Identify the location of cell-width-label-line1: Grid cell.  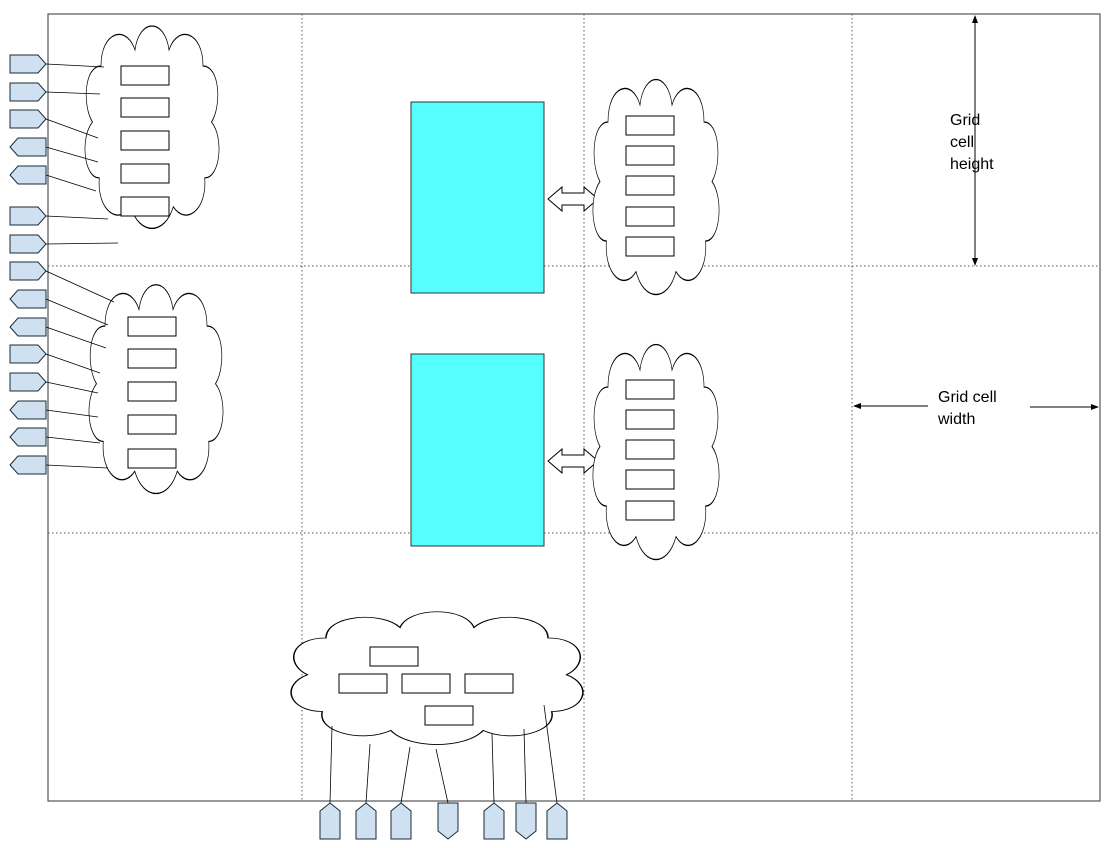
(967, 397).